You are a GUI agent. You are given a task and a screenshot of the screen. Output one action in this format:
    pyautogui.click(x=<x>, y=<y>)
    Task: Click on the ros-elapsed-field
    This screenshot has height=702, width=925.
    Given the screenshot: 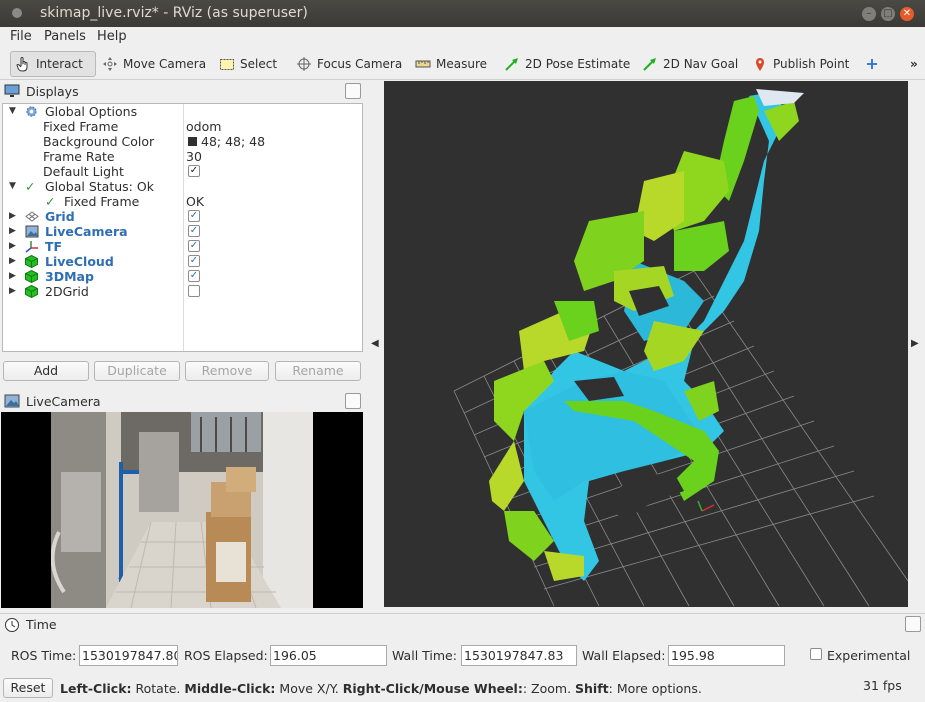 What is the action you would take?
    pyautogui.click(x=328, y=655)
    